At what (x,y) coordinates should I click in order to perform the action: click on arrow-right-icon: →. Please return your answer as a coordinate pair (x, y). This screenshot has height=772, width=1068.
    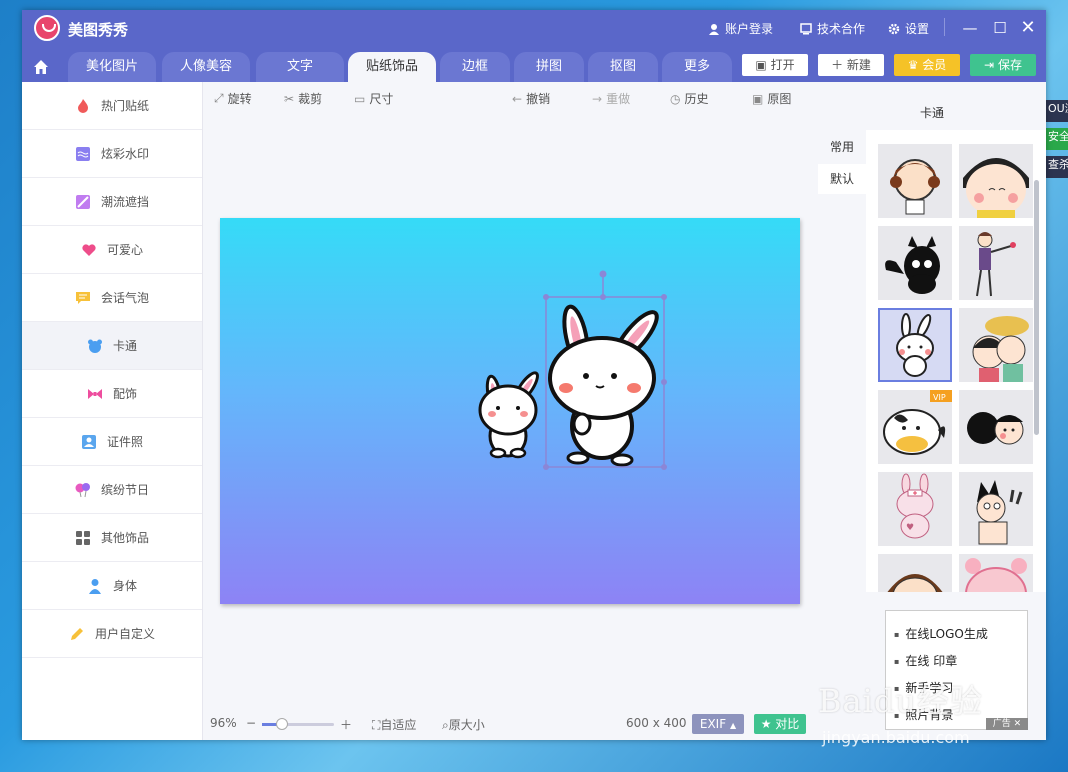
    Looking at the image, I should click on (597, 98).